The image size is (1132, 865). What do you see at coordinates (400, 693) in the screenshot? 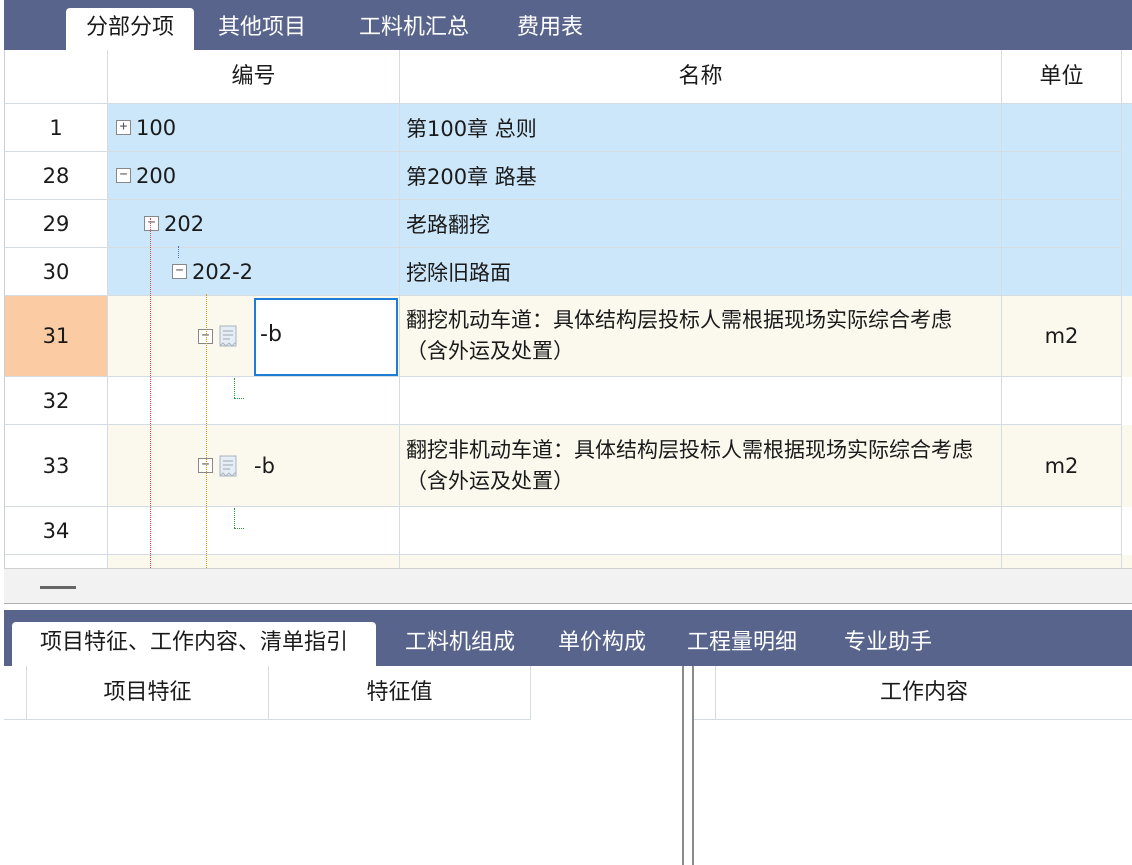
I see `features-header-value: 特征值` at bounding box center [400, 693].